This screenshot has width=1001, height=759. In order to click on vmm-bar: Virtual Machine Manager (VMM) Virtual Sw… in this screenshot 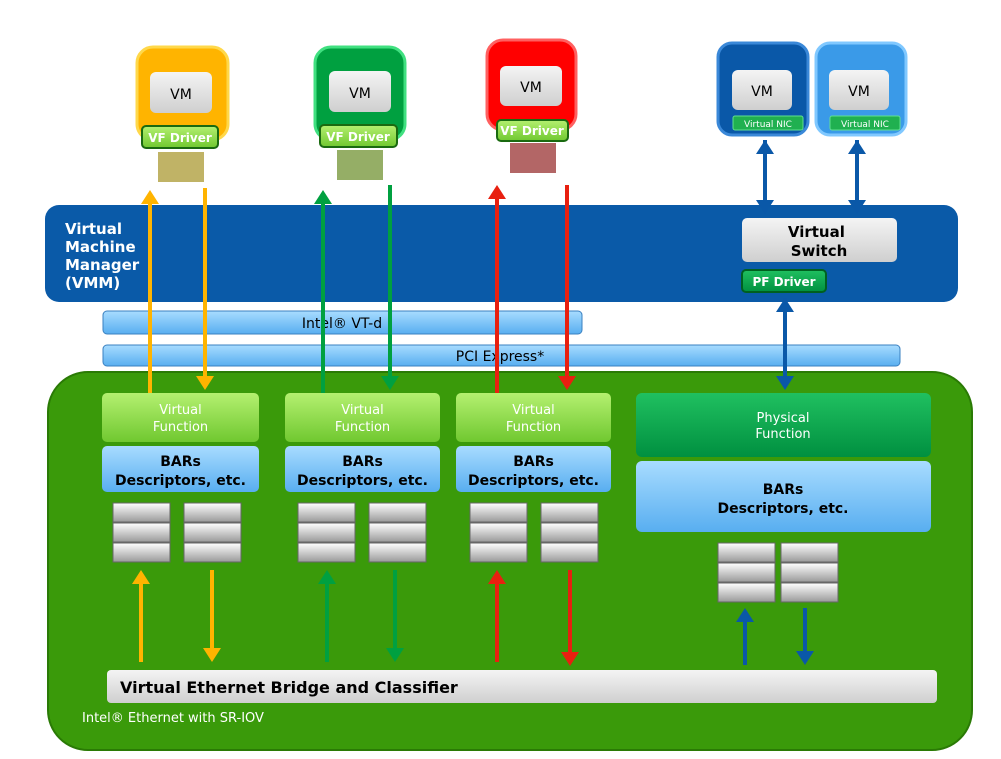, I will do `click(501, 253)`.